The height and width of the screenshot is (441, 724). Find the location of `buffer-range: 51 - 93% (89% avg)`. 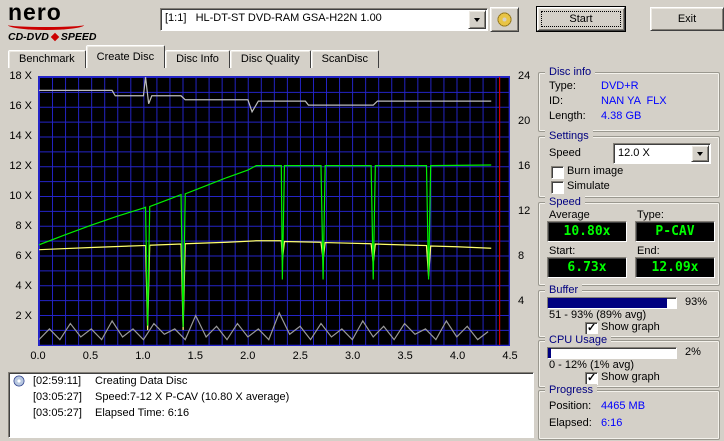

buffer-range: 51 - 93% (89% avg) is located at coordinates (598, 315).